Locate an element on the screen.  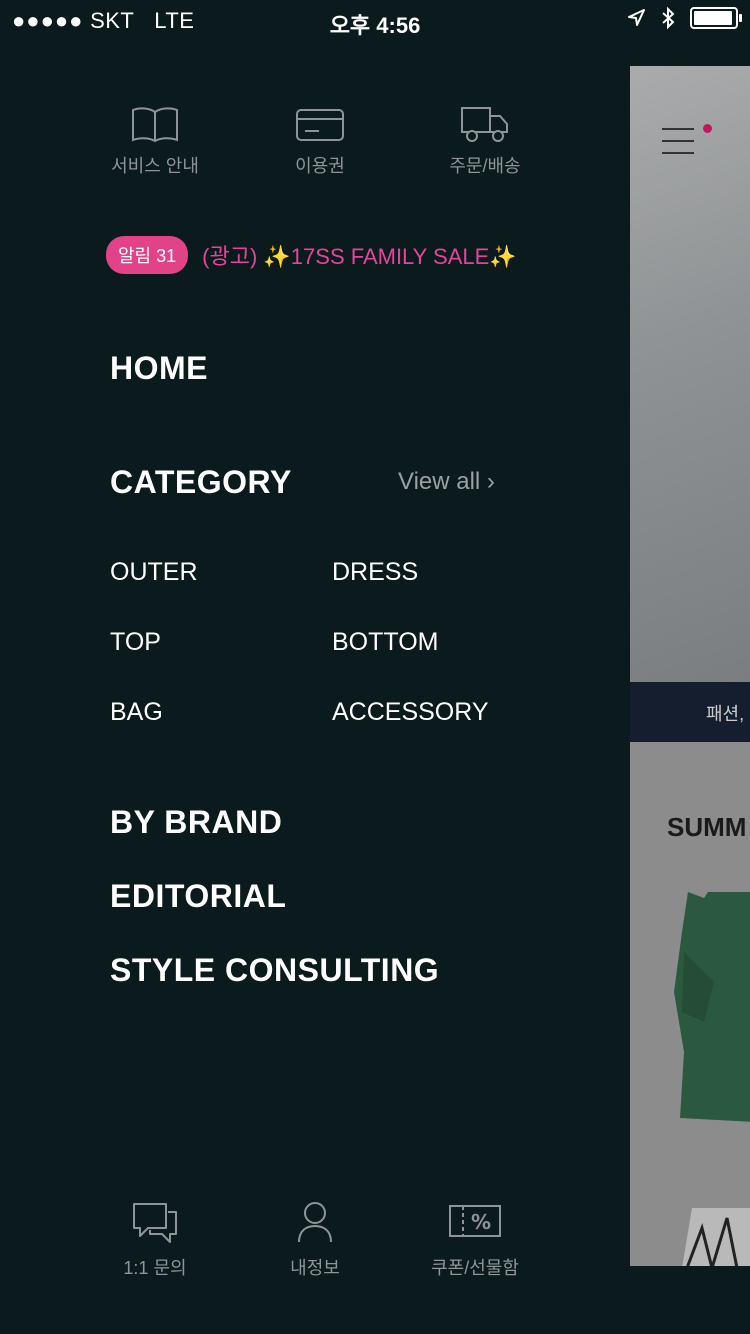
bottom-links: 1:1 문의 내정보 % 쿠폰/선물함 is located at coordinates (315, 1240).